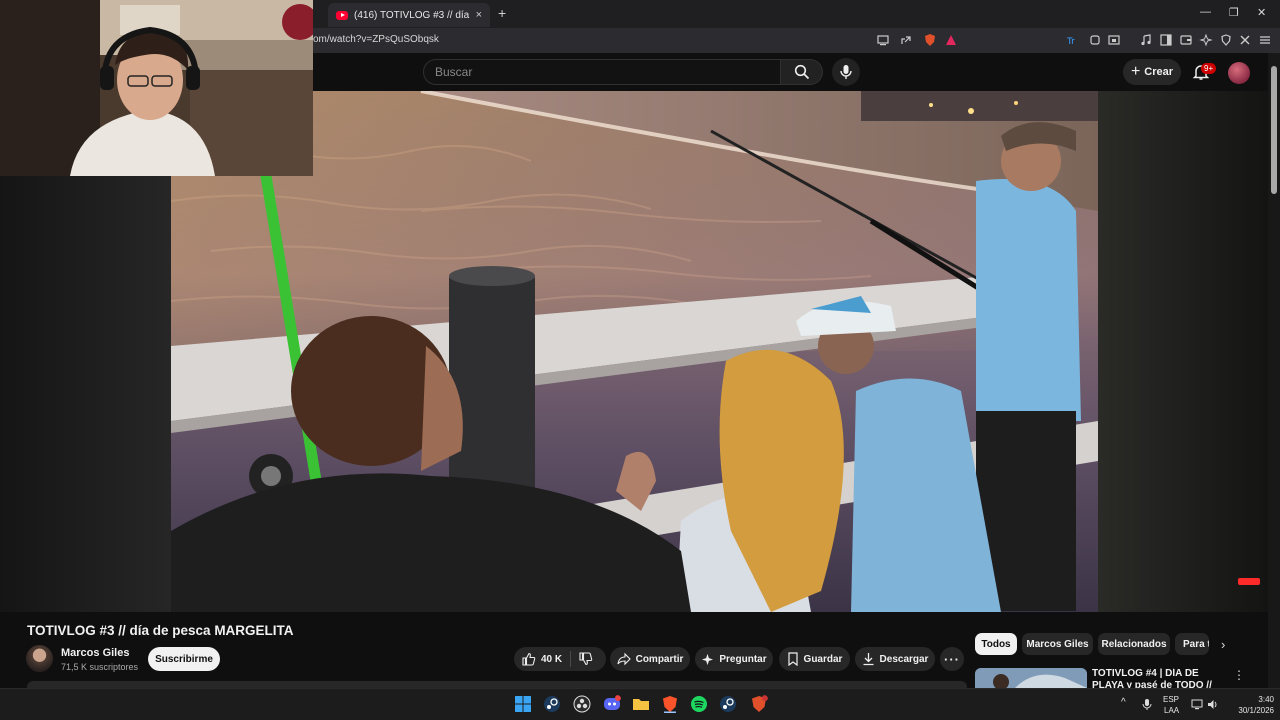 The height and width of the screenshot is (720, 1280). Describe the element at coordinates (1205, 12) in the screenshot. I see `minimize-button: —` at that location.